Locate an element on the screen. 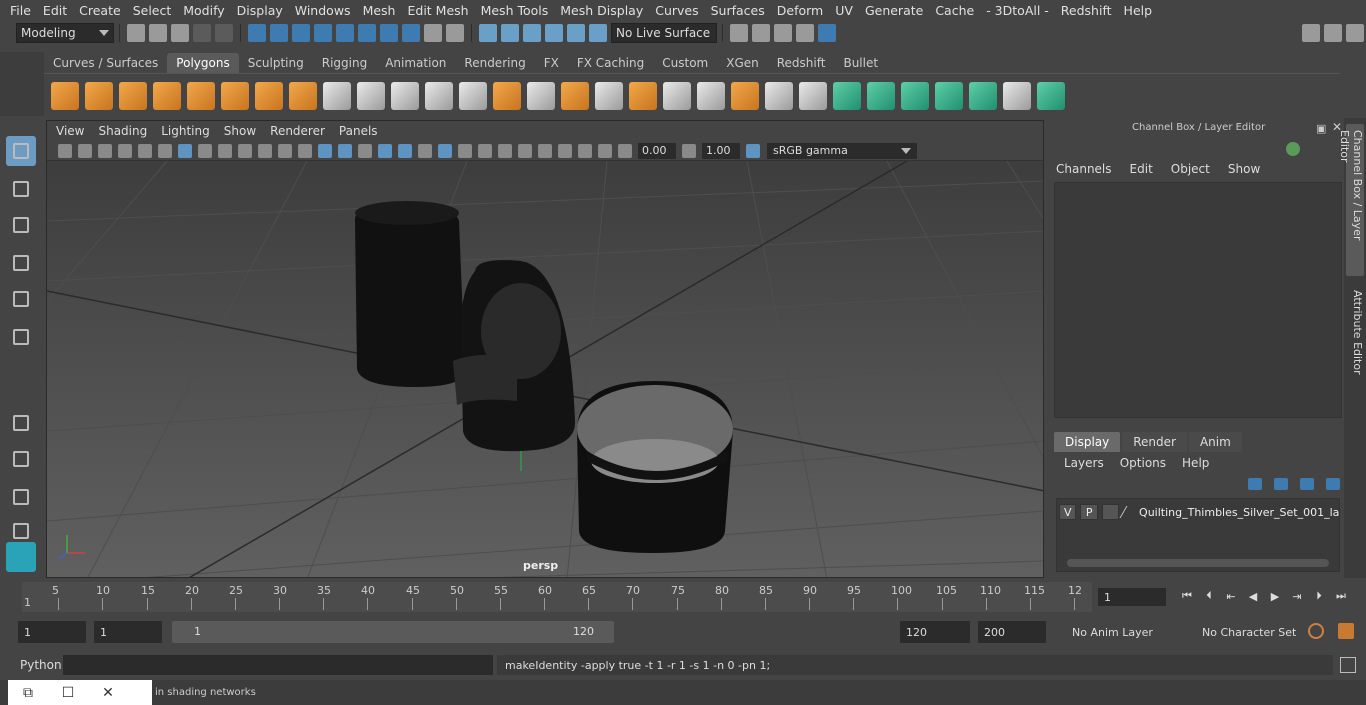 This screenshot has height=705, width=1366. smooth-shade-icon is located at coordinates (345, 150).